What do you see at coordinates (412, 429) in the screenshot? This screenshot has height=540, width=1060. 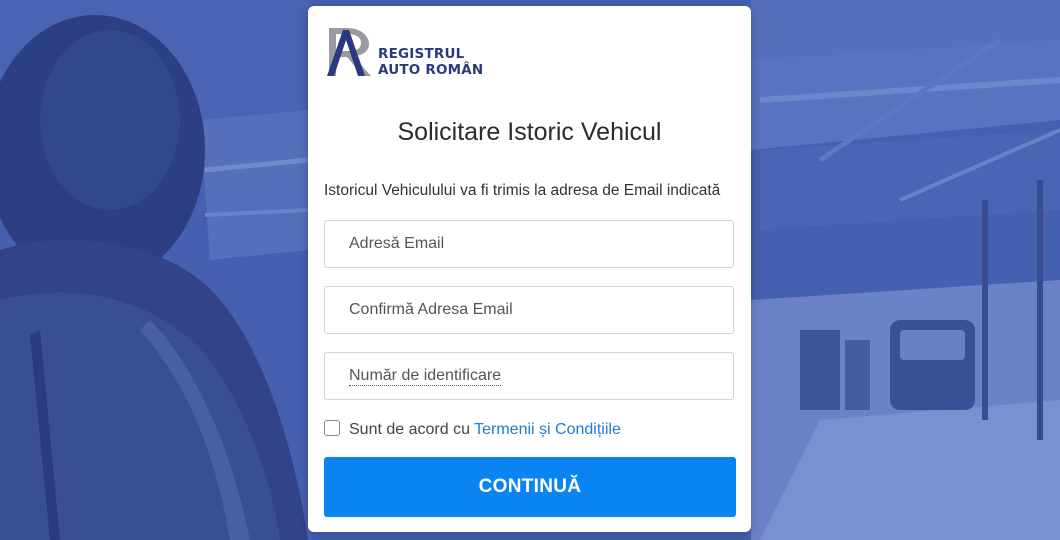 I see `terms-agree-label: Sunt de acord cu` at bounding box center [412, 429].